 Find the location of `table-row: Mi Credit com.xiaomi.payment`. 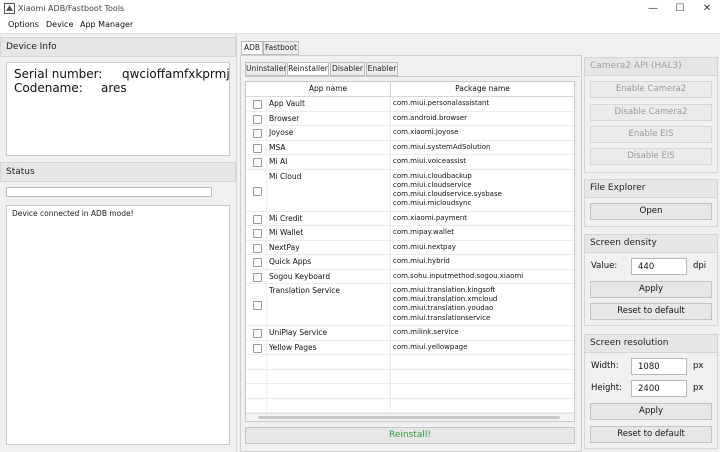

table-row: Mi Credit com.xiaomi.payment is located at coordinates (410, 218).